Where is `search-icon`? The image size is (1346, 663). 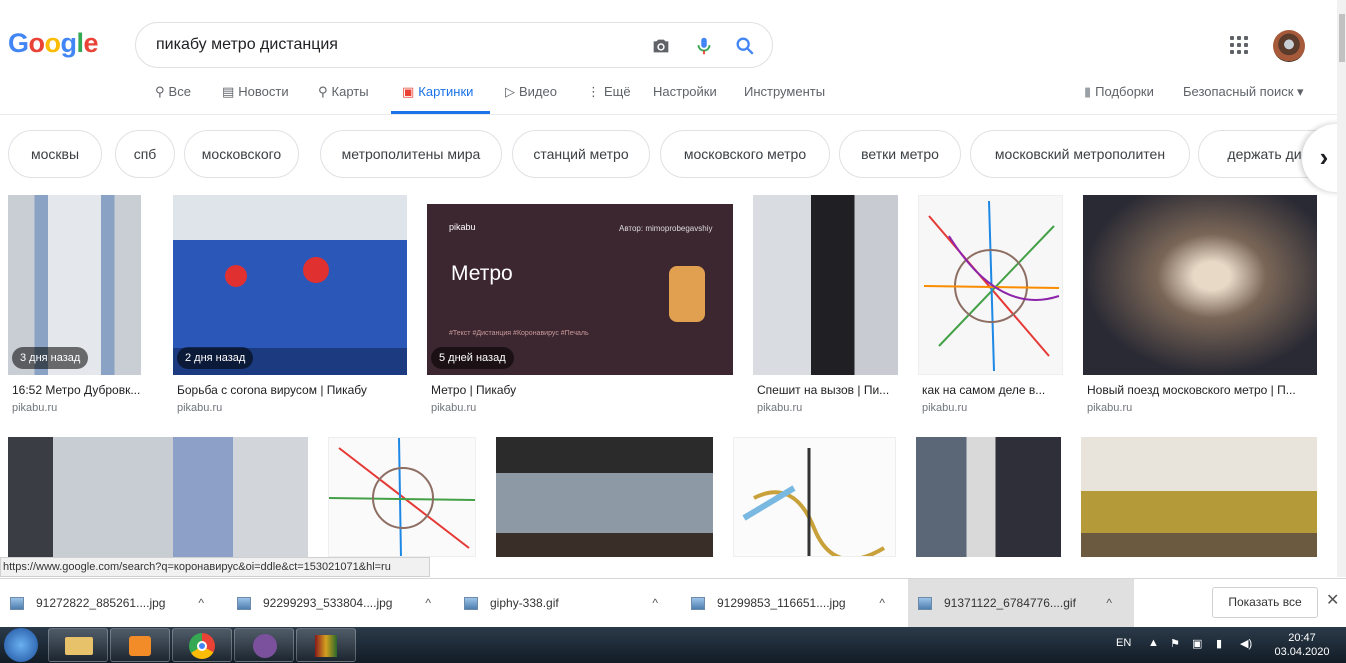
search-icon is located at coordinates (745, 46).